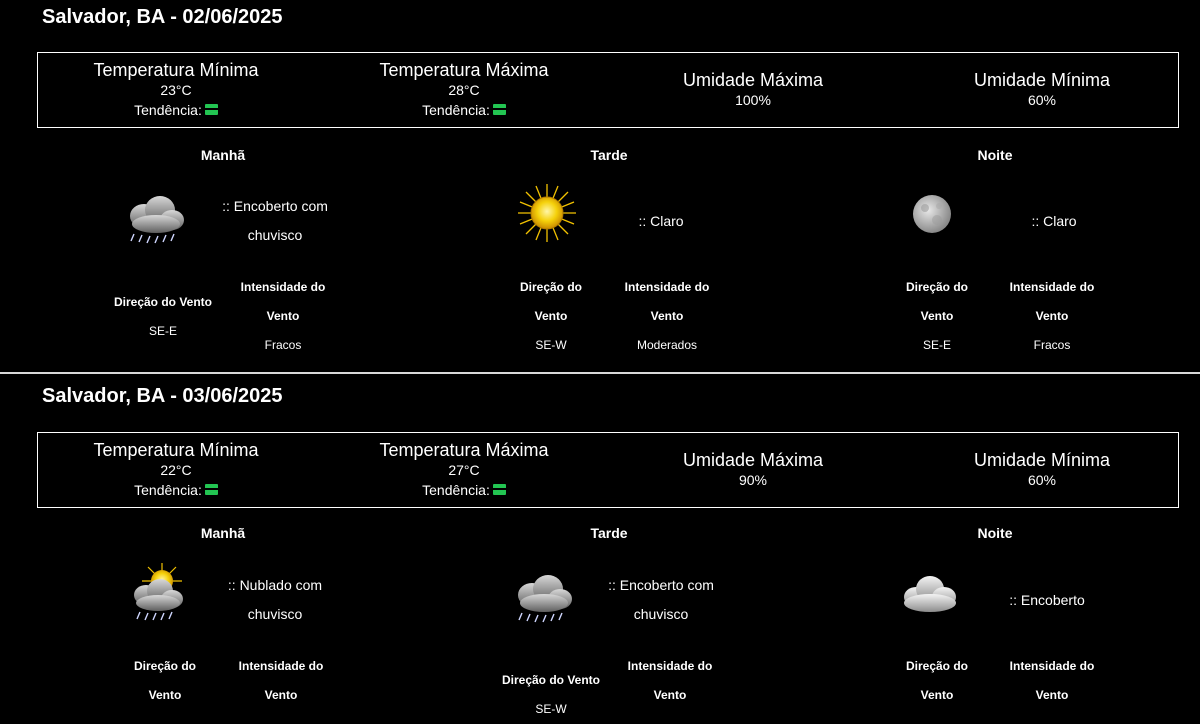 This screenshot has width=1200, height=724. Describe the element at coordinates (547, 213) in the screenshot. I see `sun-icon` at that location.